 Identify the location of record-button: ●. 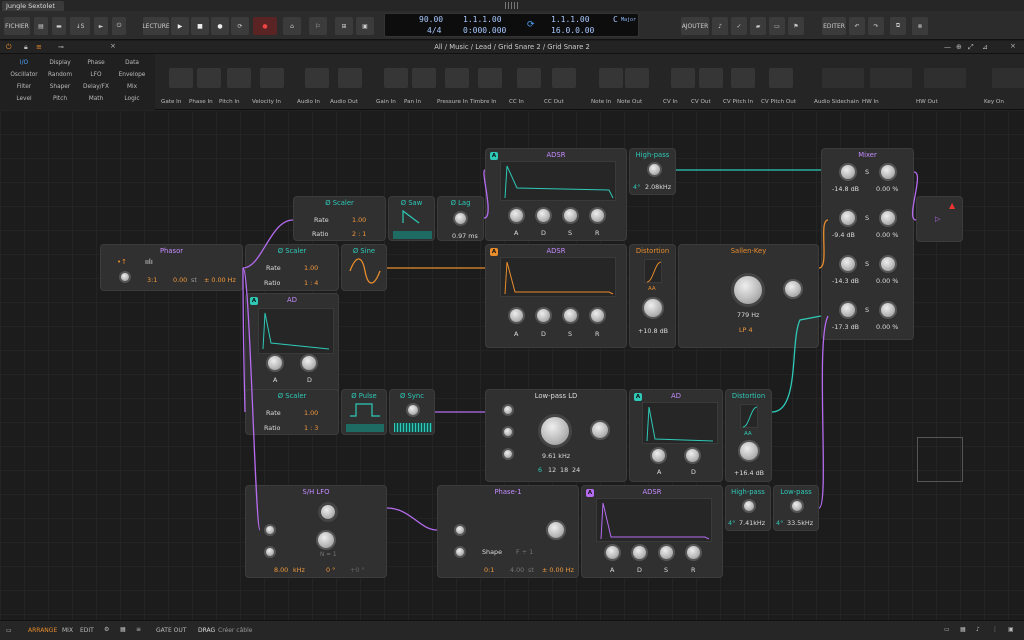
(220, 26).